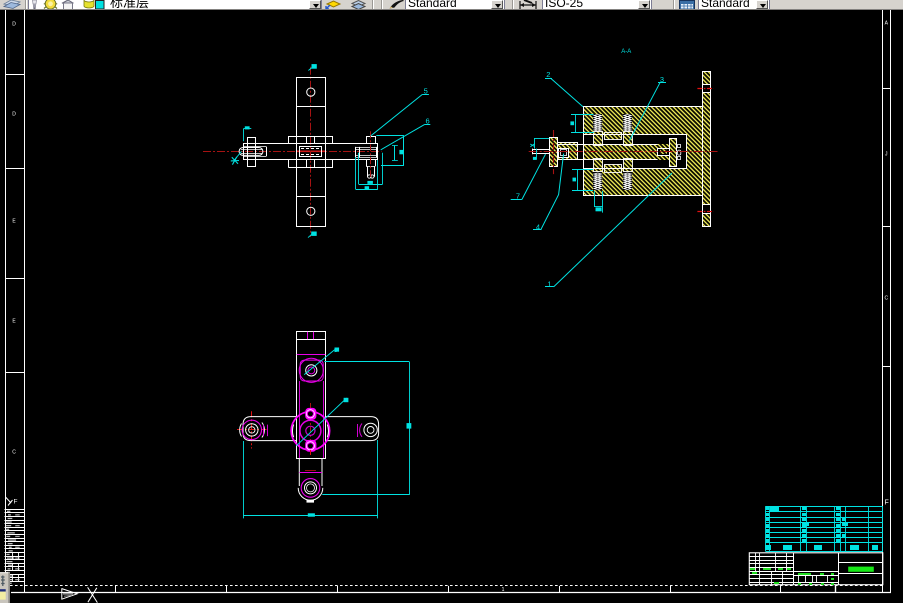 The image size is (903, 603). I want to click on svg-text: 5, so click(426, 90).